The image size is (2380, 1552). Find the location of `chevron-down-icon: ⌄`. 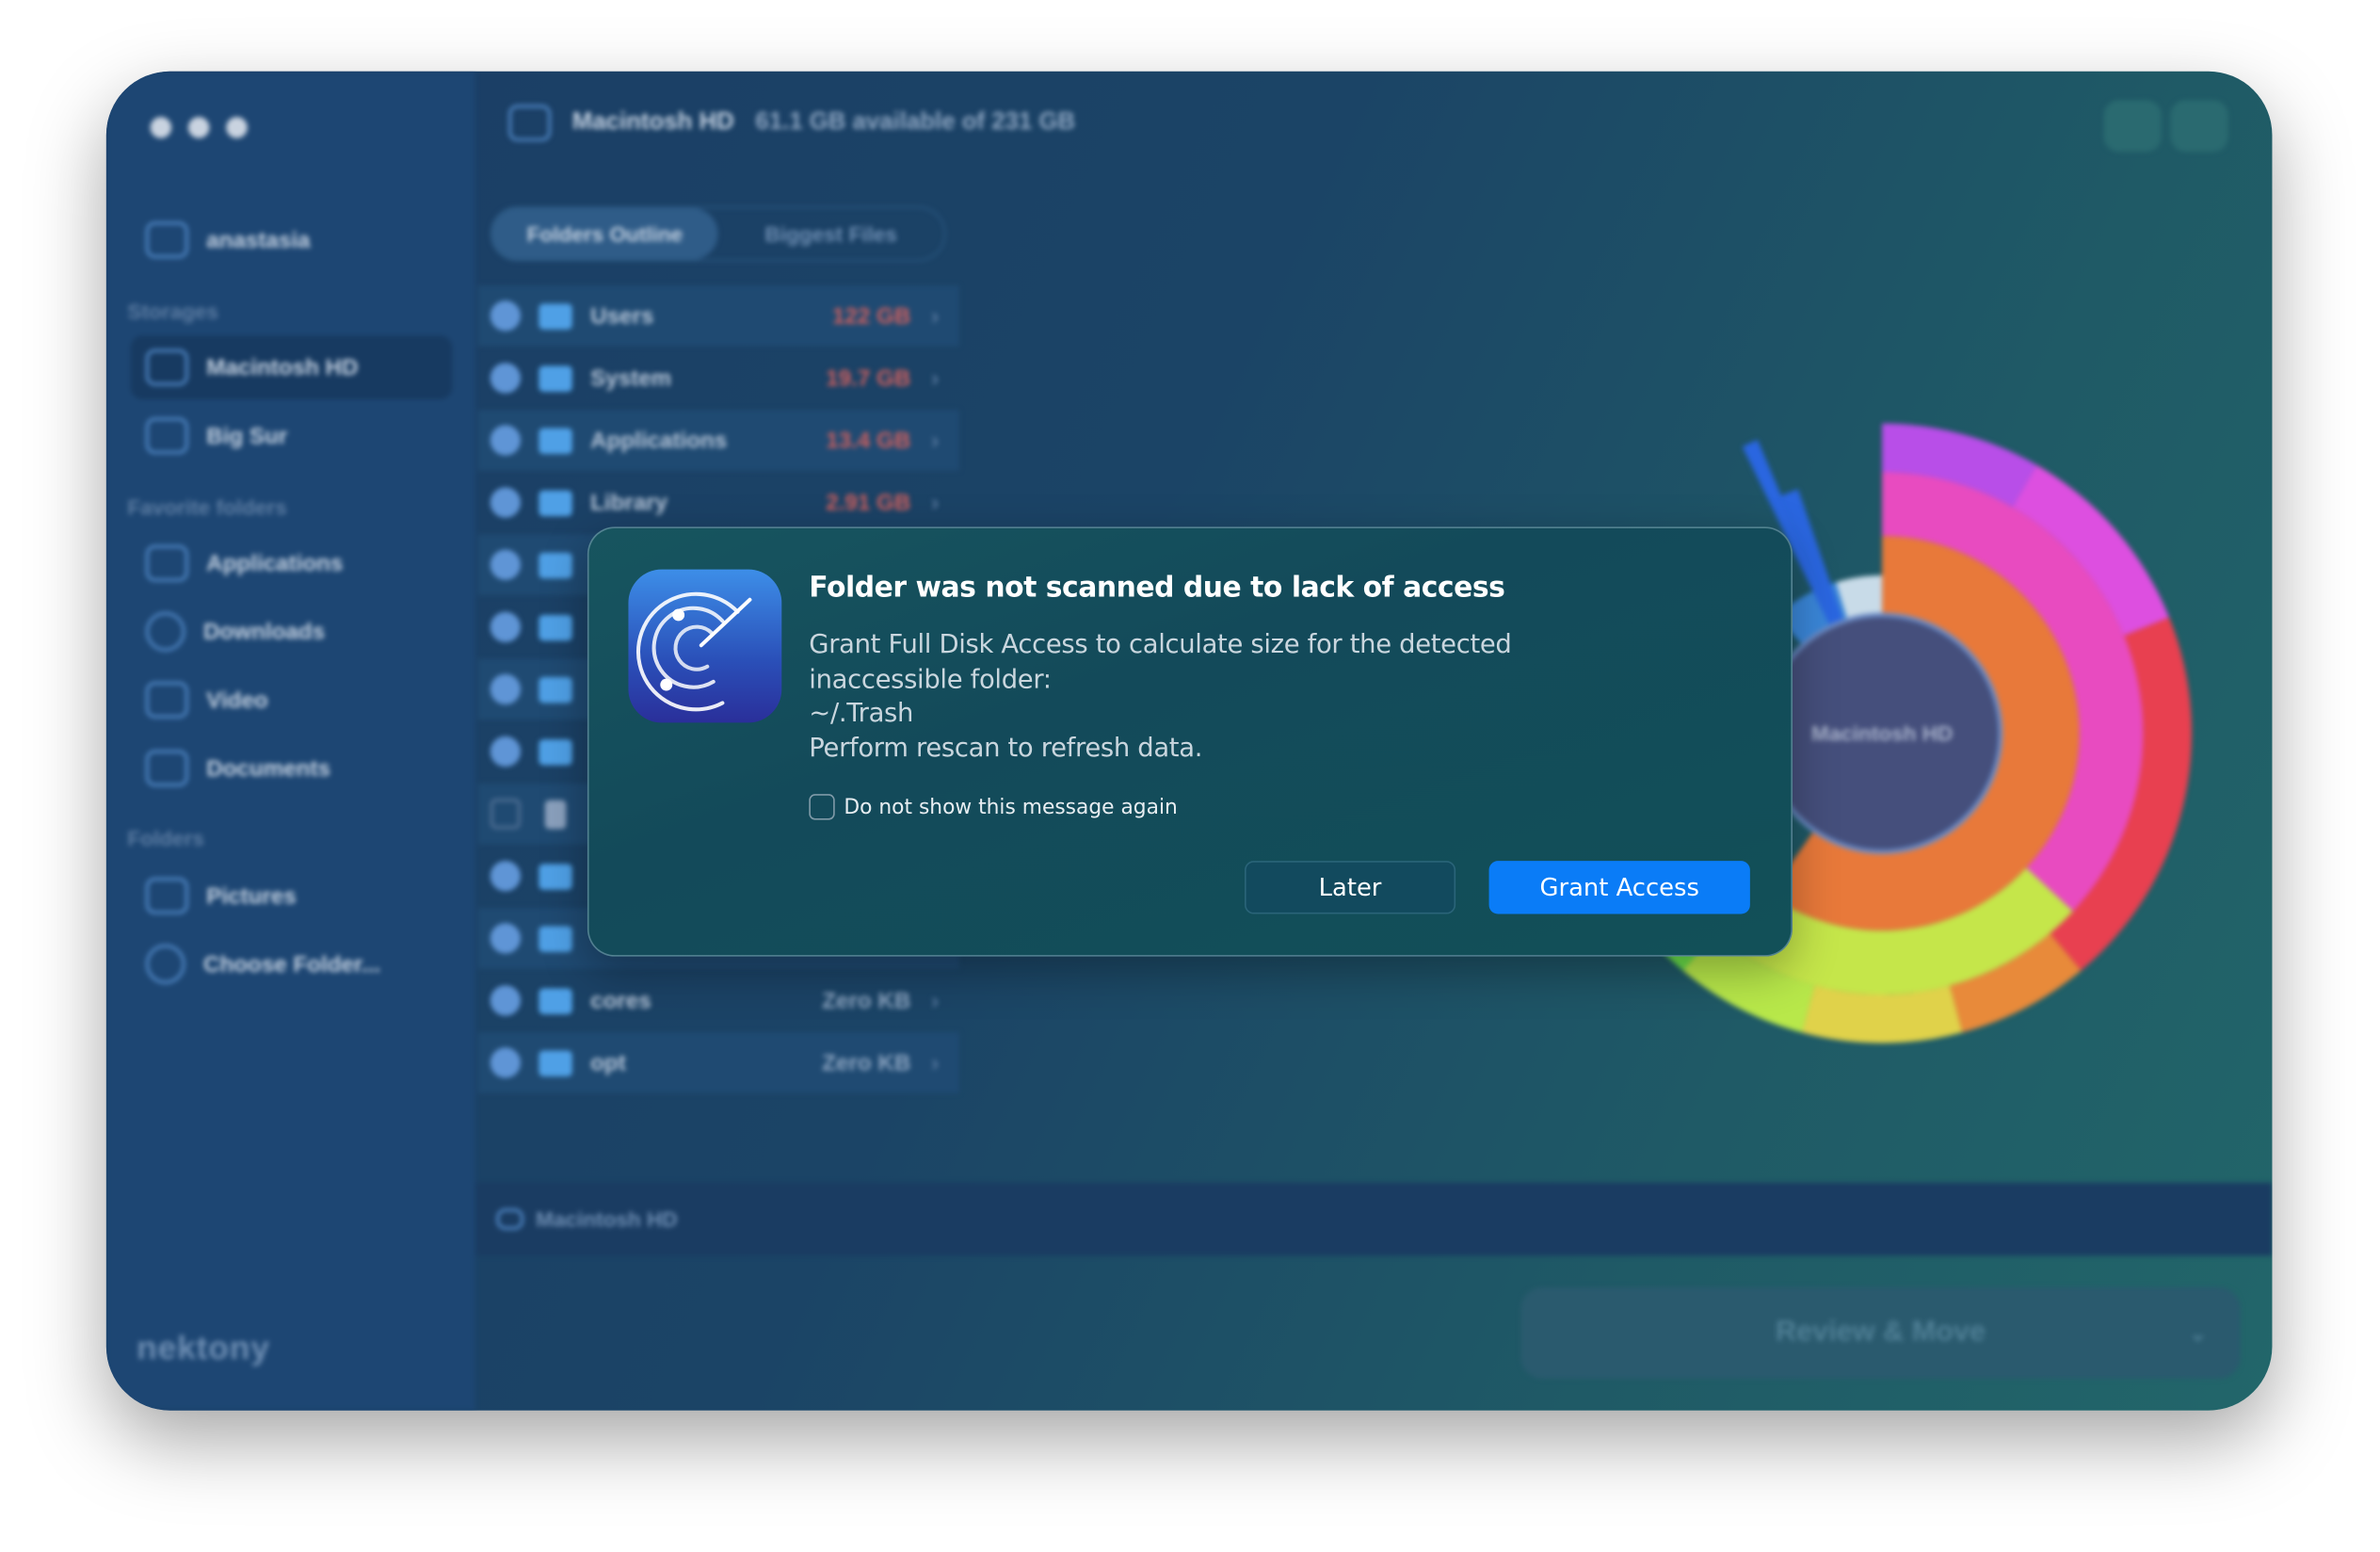

chevron-down-icon: ⌄ is located at coordinates (2198, 1333).